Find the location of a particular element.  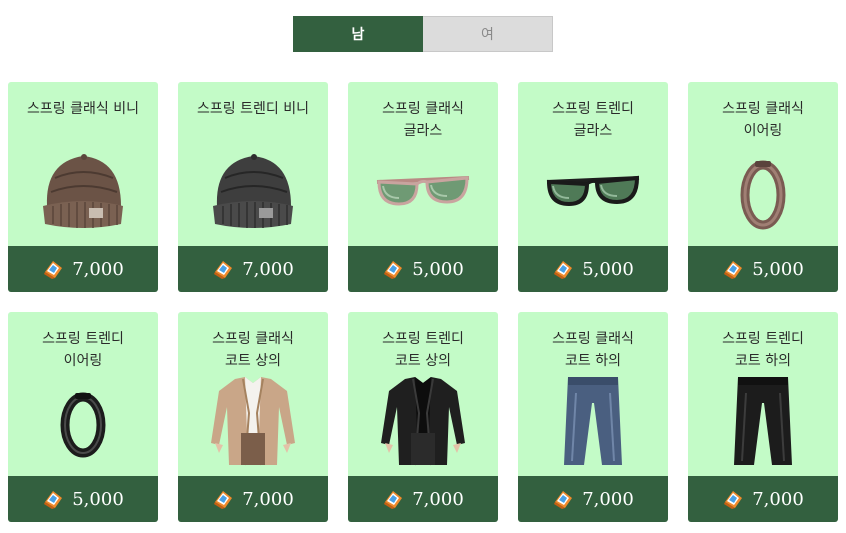

item-name: 스프링 클래식 비니 is located at coordinates (83, 109).